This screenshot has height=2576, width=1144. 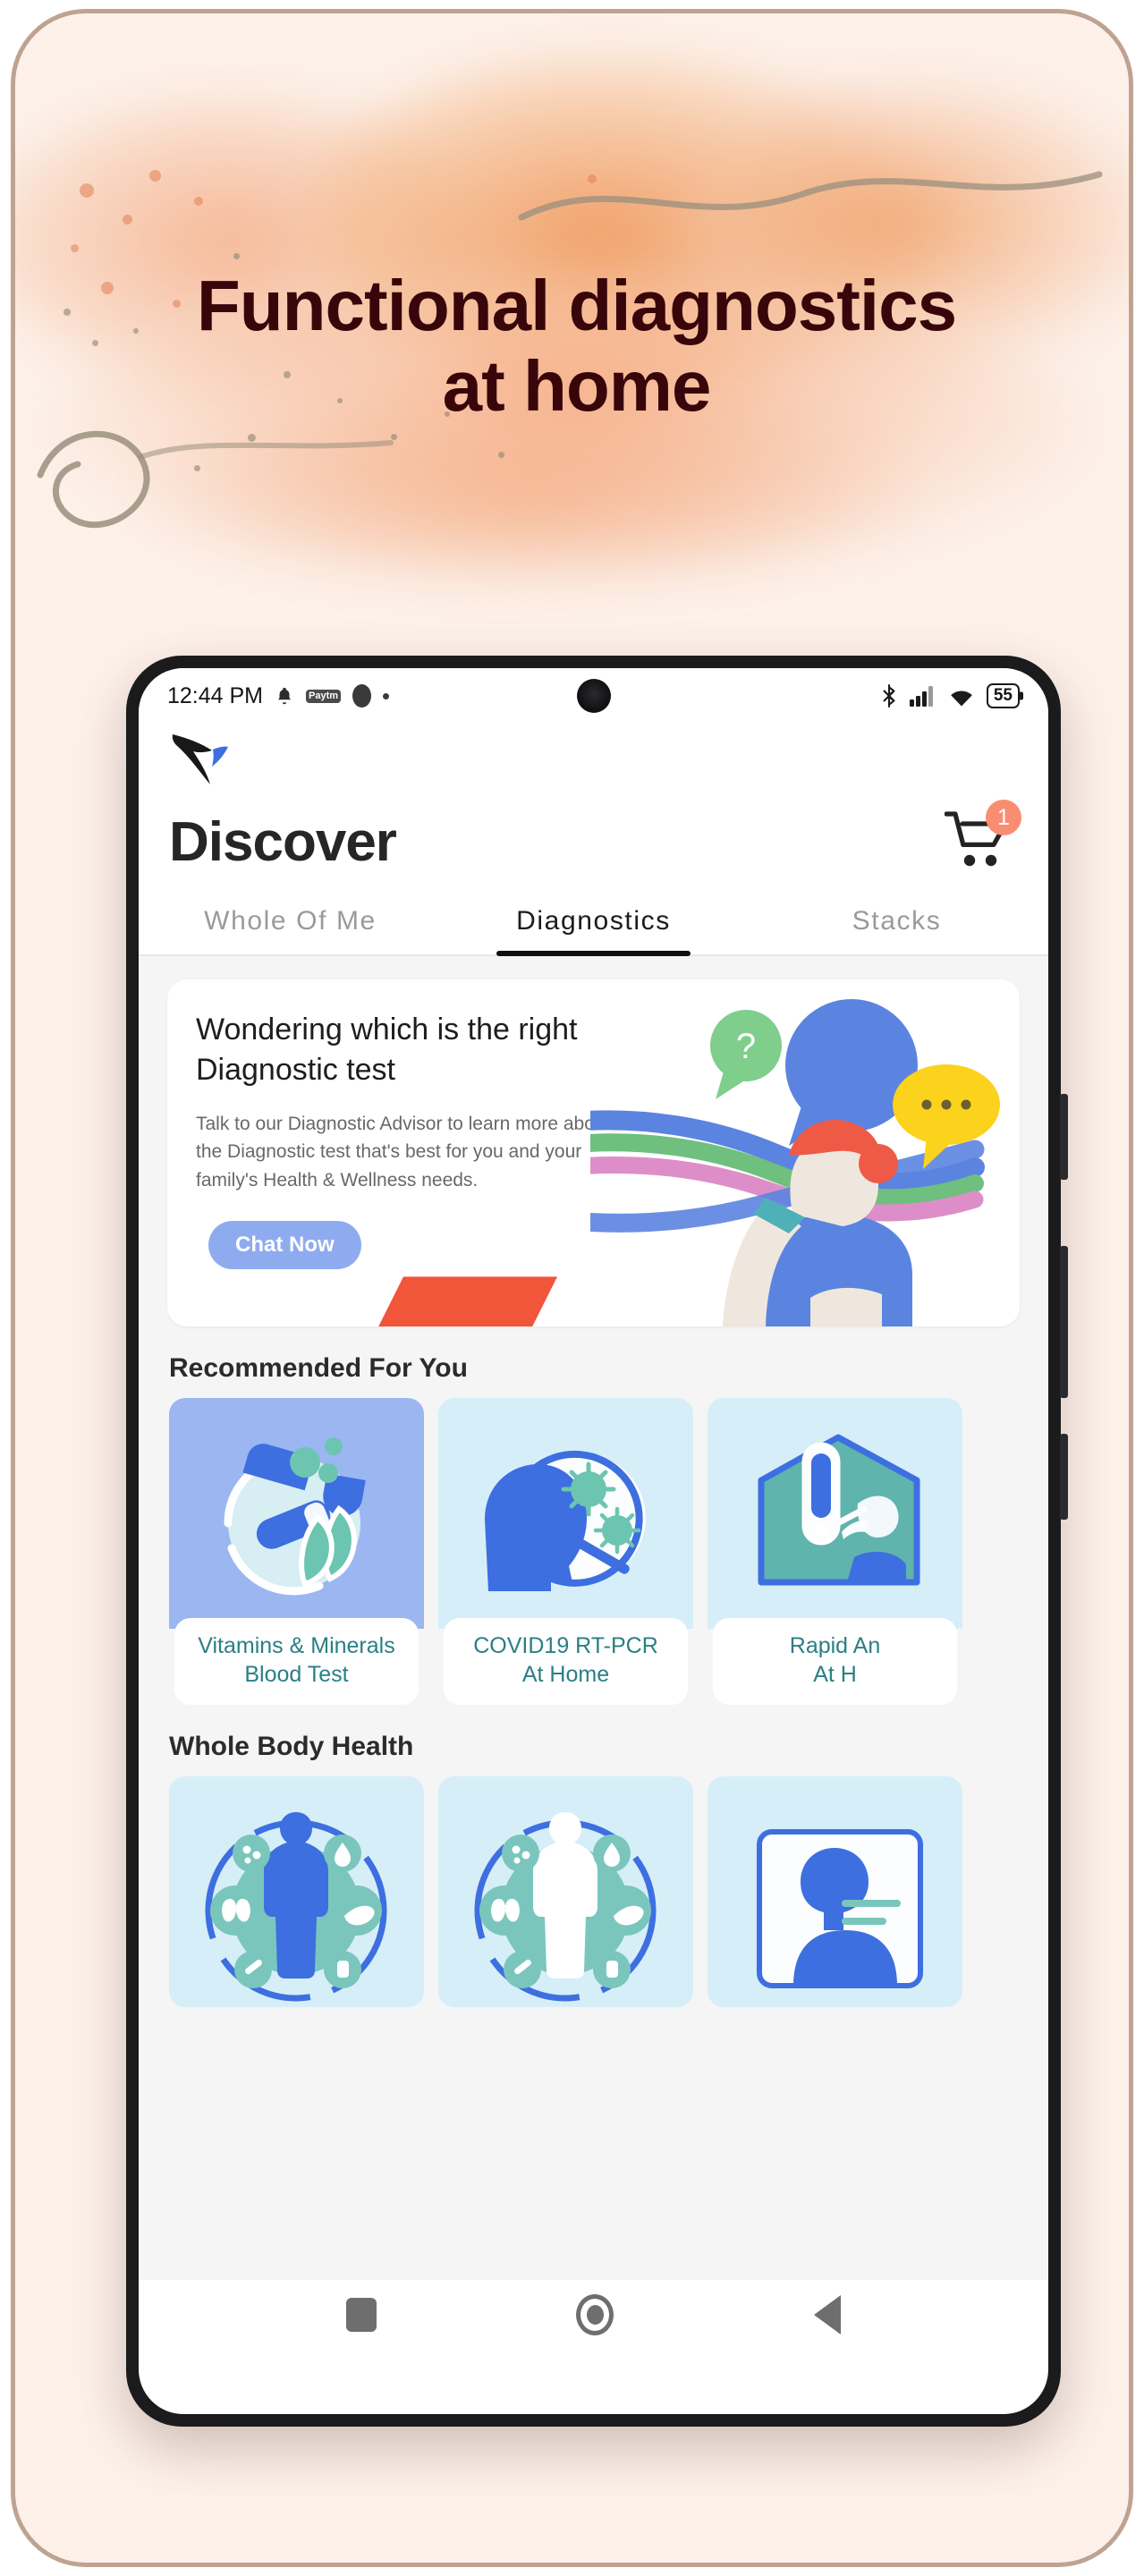 I want to click on camera-punch-hole, so click(x=593, y=696).